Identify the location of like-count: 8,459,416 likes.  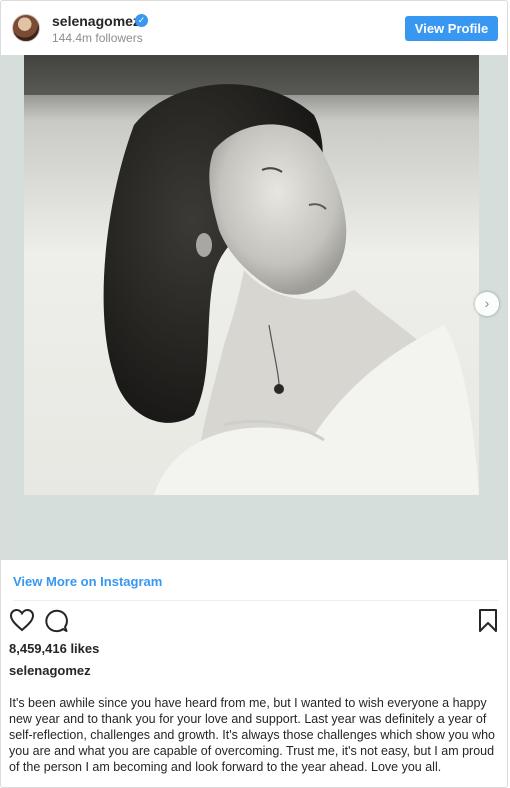
(54, 648).